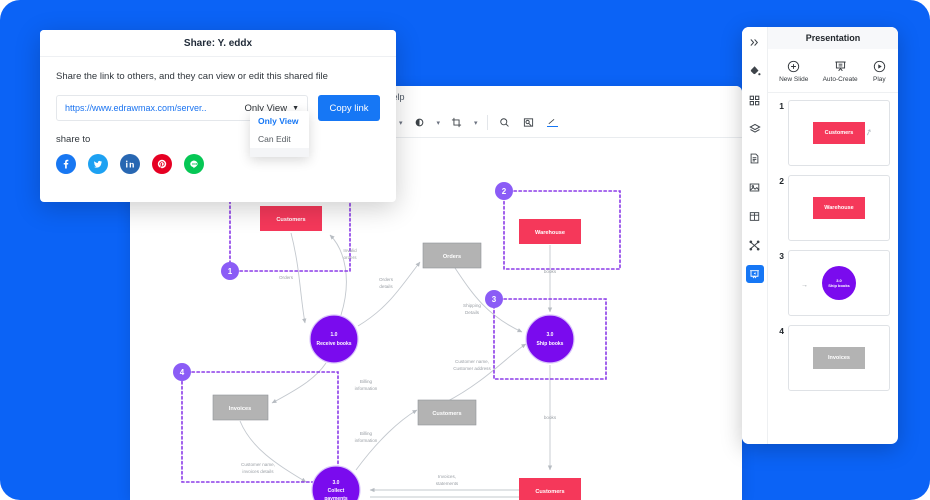 The height and width of the screenshot is (500, 930). What do you see at coordinates (73, 139) in the screenshot?
I see `share-to-label: share to` at bounding box center [73, 139].